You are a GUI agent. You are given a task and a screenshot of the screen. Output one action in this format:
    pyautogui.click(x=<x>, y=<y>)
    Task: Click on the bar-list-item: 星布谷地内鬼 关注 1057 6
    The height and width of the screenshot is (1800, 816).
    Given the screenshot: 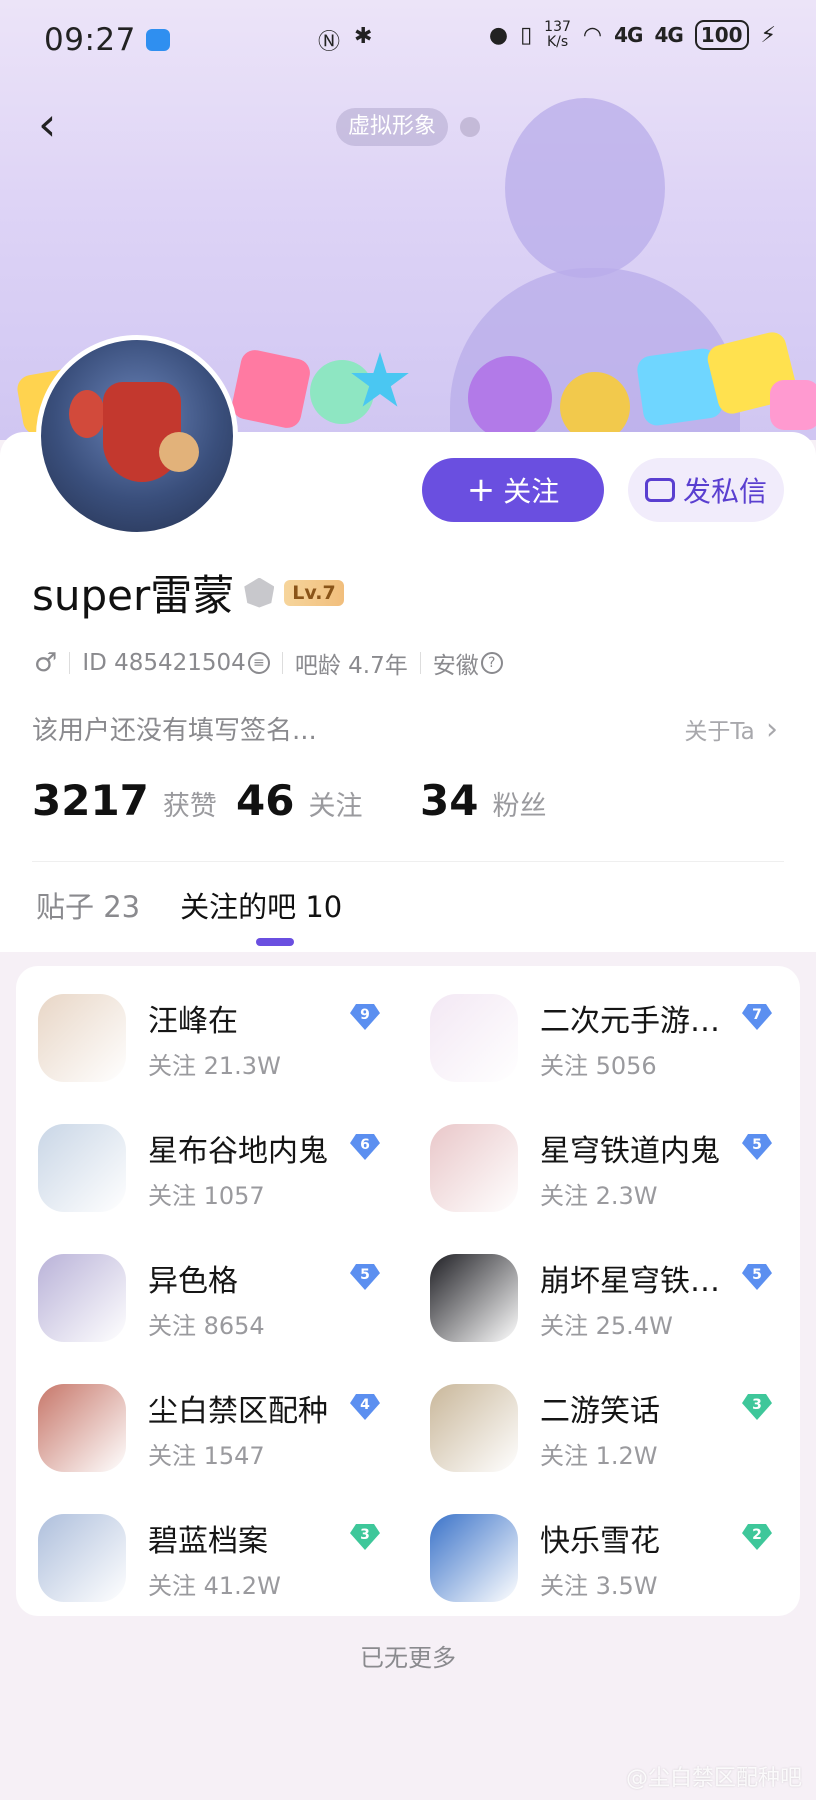 What is the action you would take?
    pyautogui.click(x=212, y=1171)
    